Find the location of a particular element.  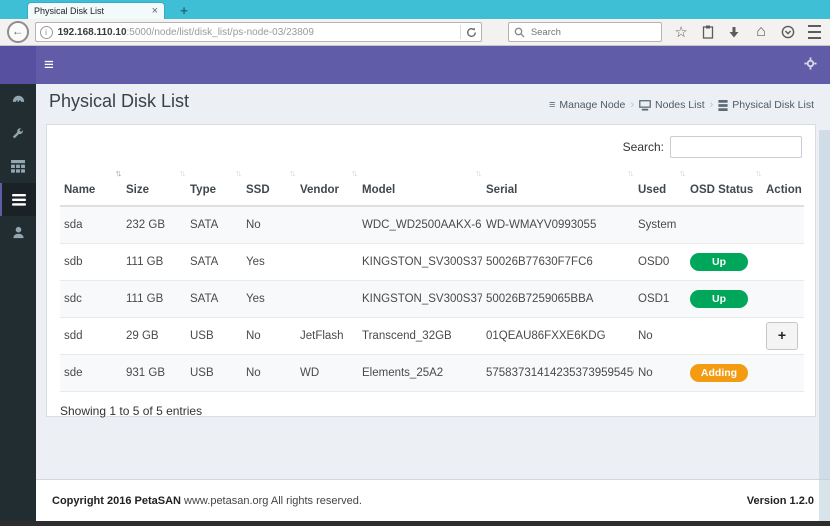

column-header-osd-status: OSD Status ↑↓ is located at coordinates (724, 185).